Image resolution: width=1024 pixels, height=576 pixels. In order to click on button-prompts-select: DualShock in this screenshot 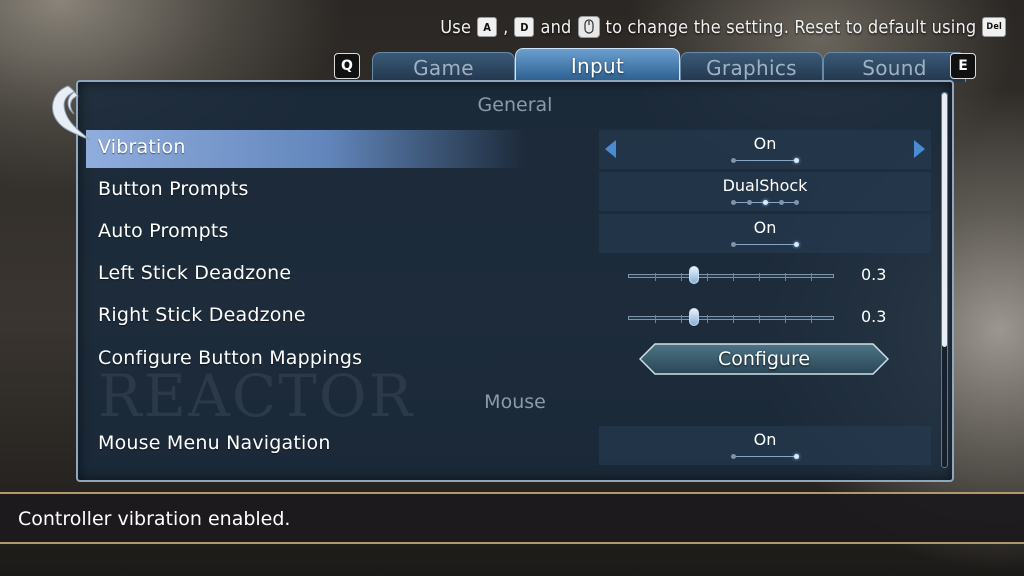, I will do `click(765, 191)`.